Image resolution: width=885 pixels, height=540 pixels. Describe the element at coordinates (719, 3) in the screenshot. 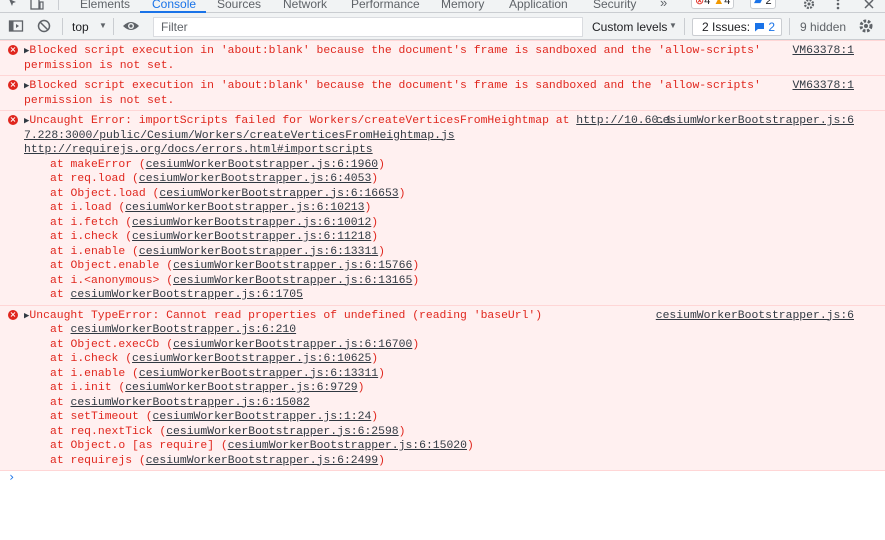

I see `warning-count-icon: ▲` at that location.